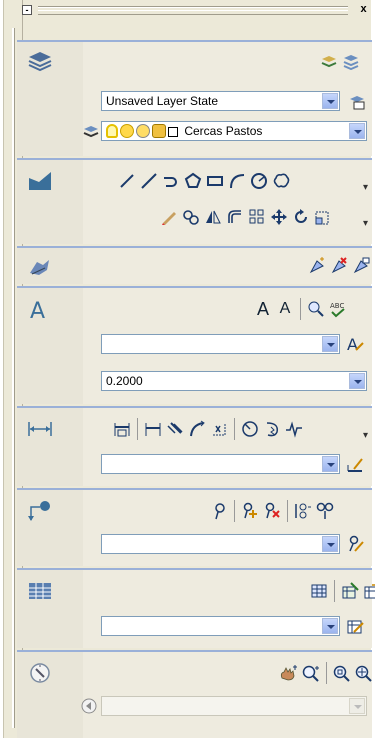 Image resolution: width=375 pixels, height=738 pixels. What do you see at coordinates (319, 591) in the screenshot?
I see `insert-table-icon` at bounding box center [319, 591].